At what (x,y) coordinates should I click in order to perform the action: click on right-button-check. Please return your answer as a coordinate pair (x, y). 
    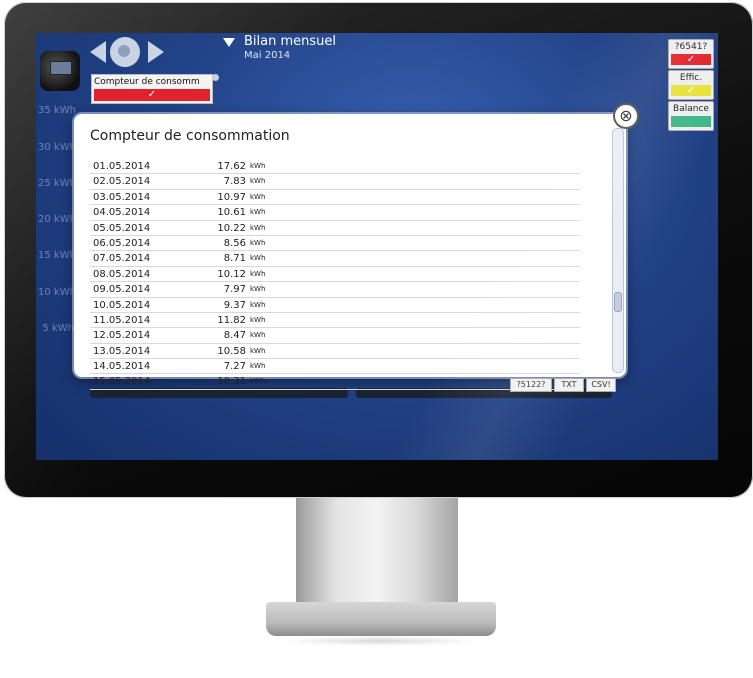
    Looking at the image, I should click on (691, 121).